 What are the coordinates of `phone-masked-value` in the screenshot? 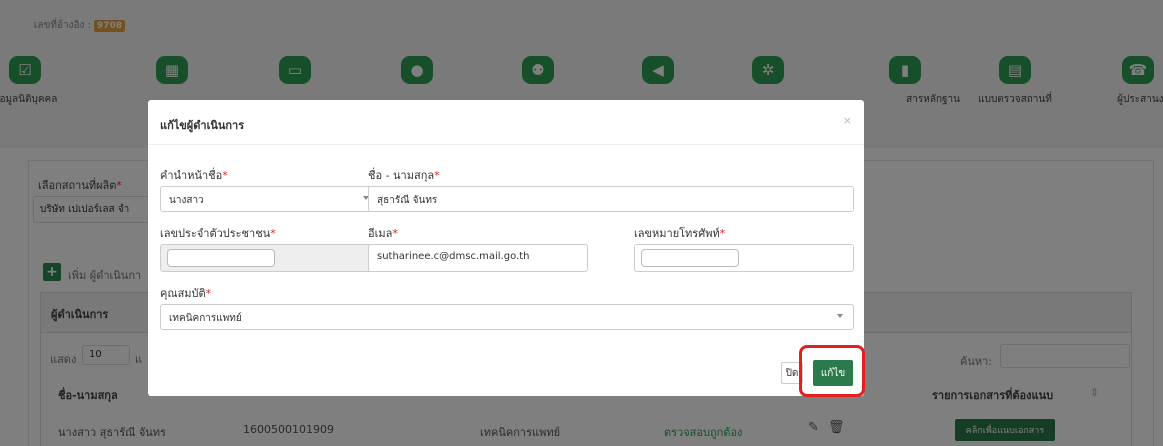 It's located at (690, 258).